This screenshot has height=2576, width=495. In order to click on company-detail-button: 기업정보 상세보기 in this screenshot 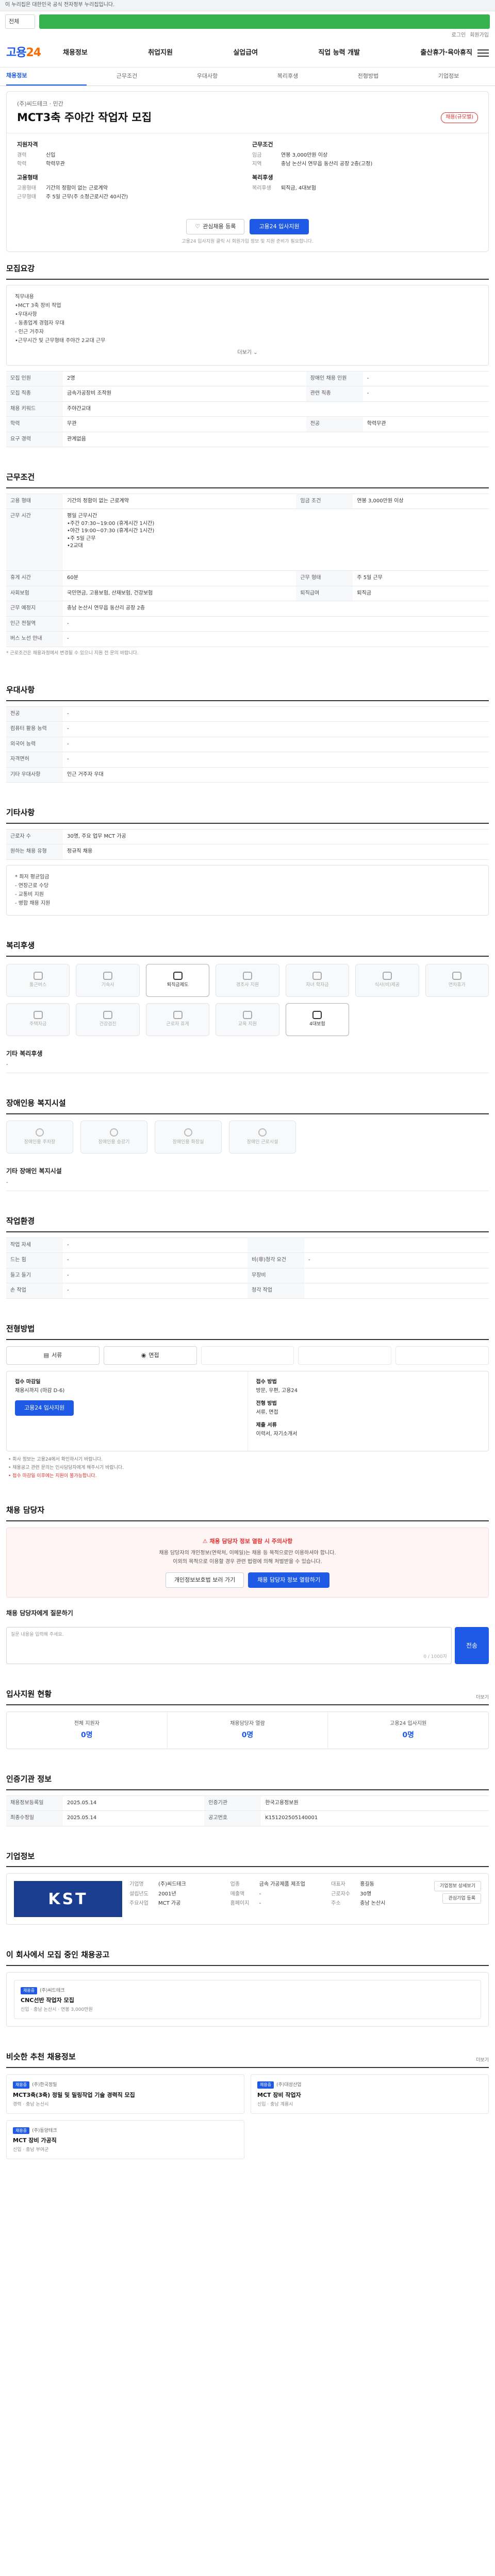, I will do `click(457, 1887)`.